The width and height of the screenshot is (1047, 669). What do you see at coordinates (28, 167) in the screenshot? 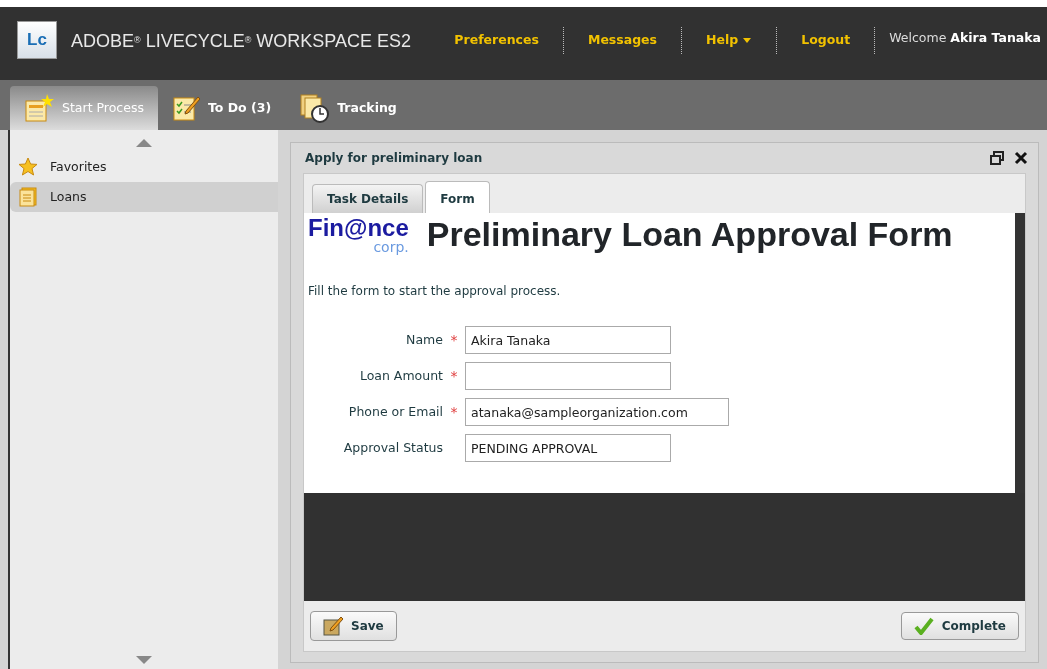
I see `star-icon` at bounding box center [28, 167].